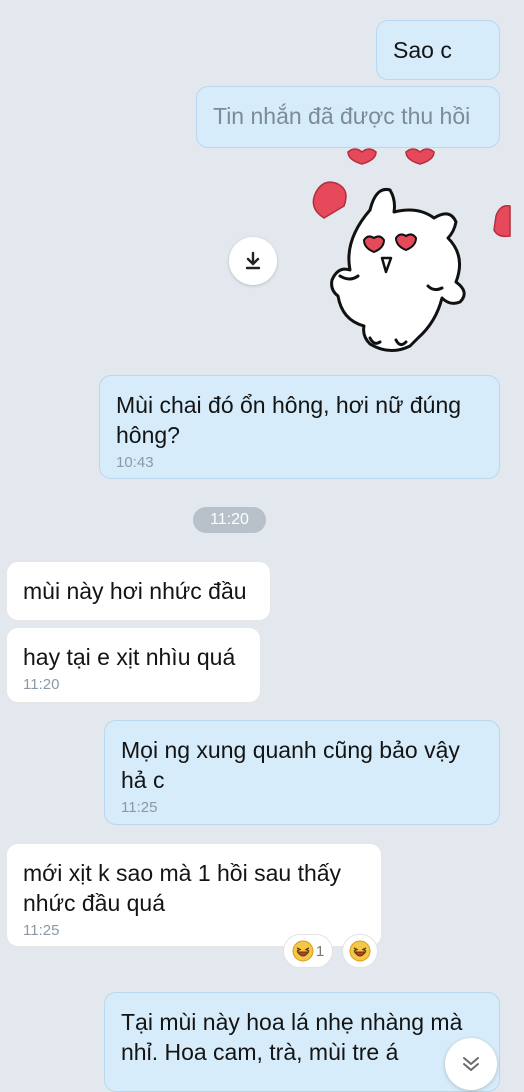  I want to click on message-text: mùi này hơi nhức đầu, so click(135, 591).